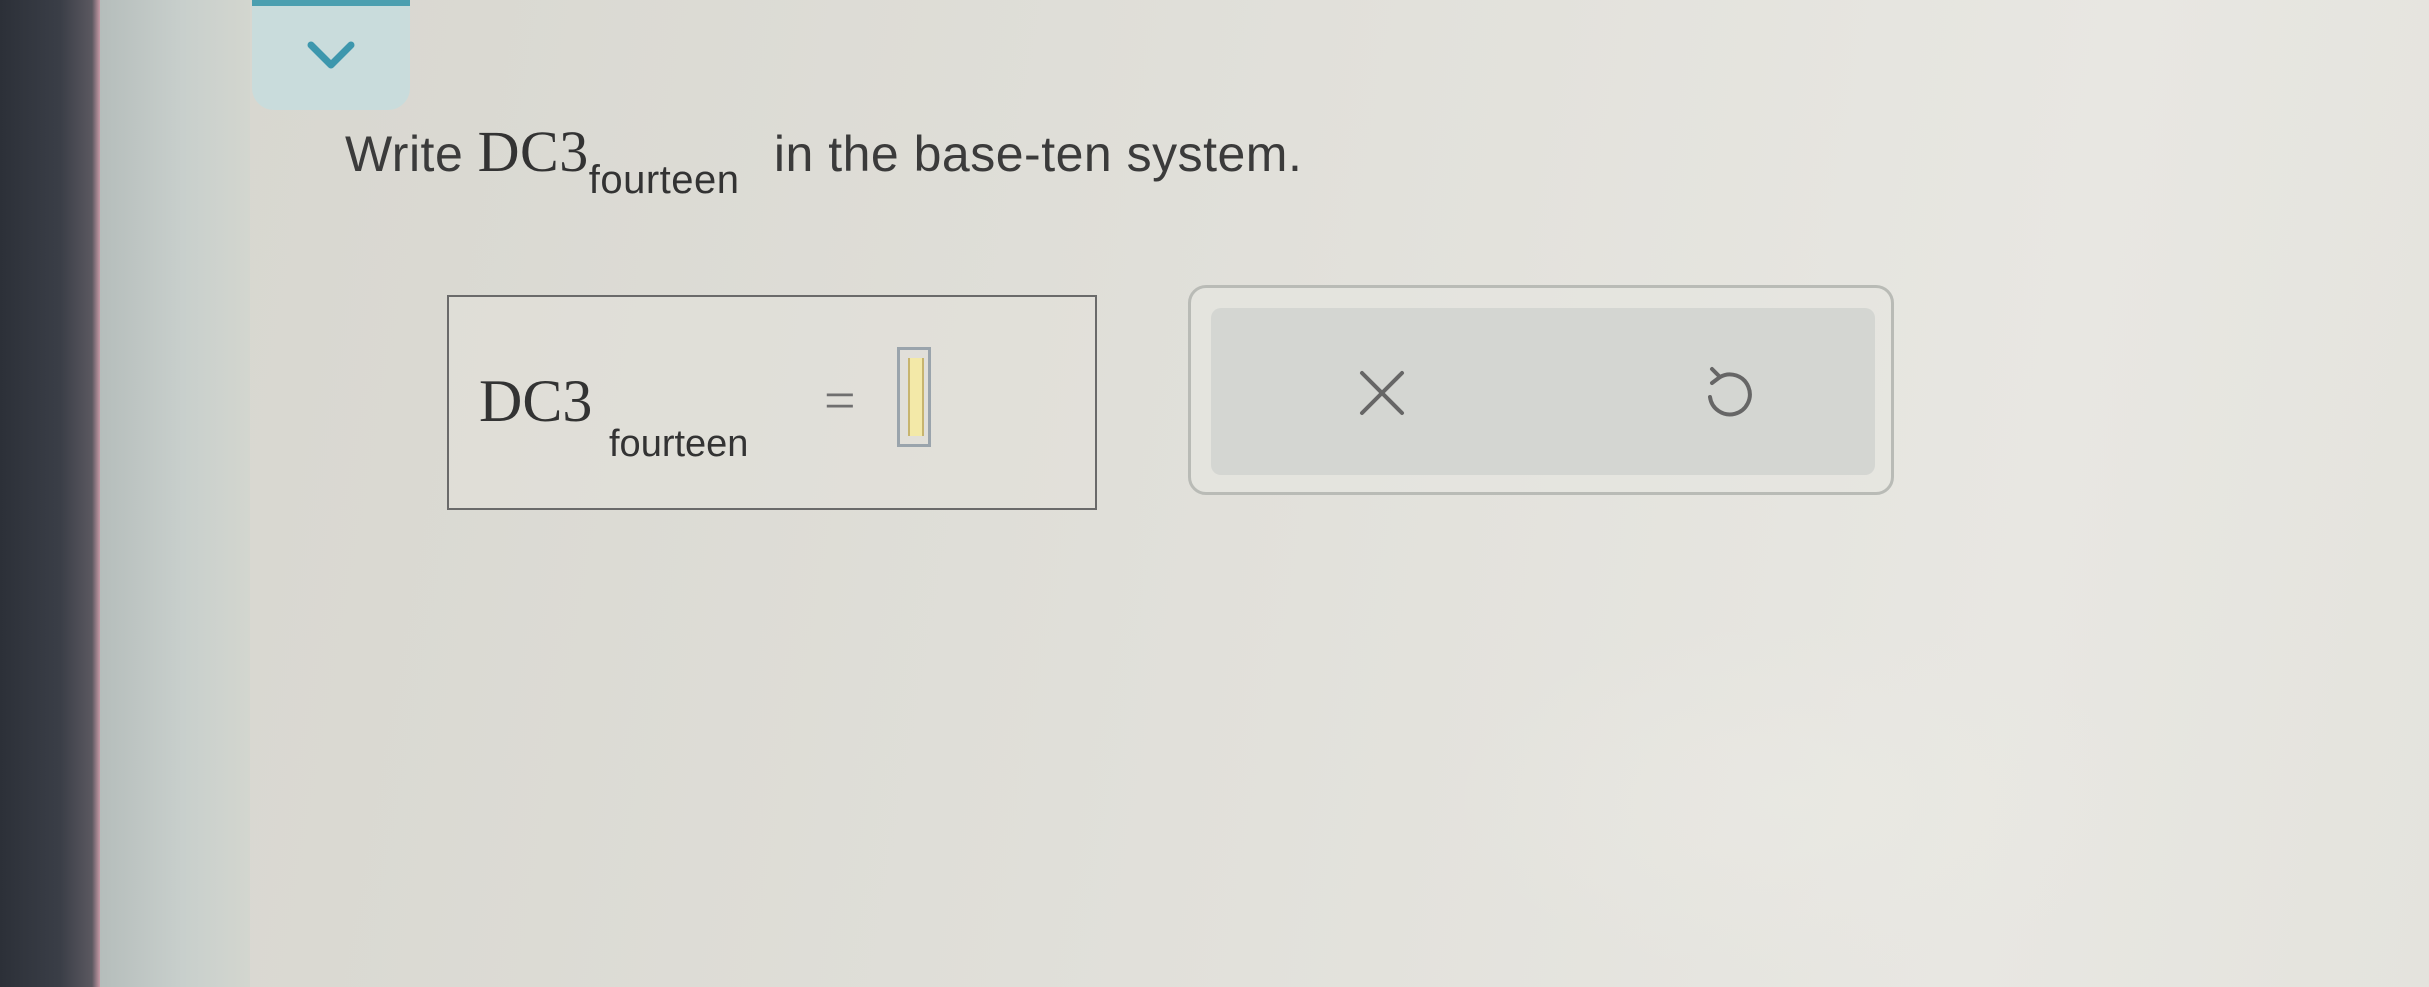  I want to click on answer-area: DC3 fourteen =, so click(772, 402).